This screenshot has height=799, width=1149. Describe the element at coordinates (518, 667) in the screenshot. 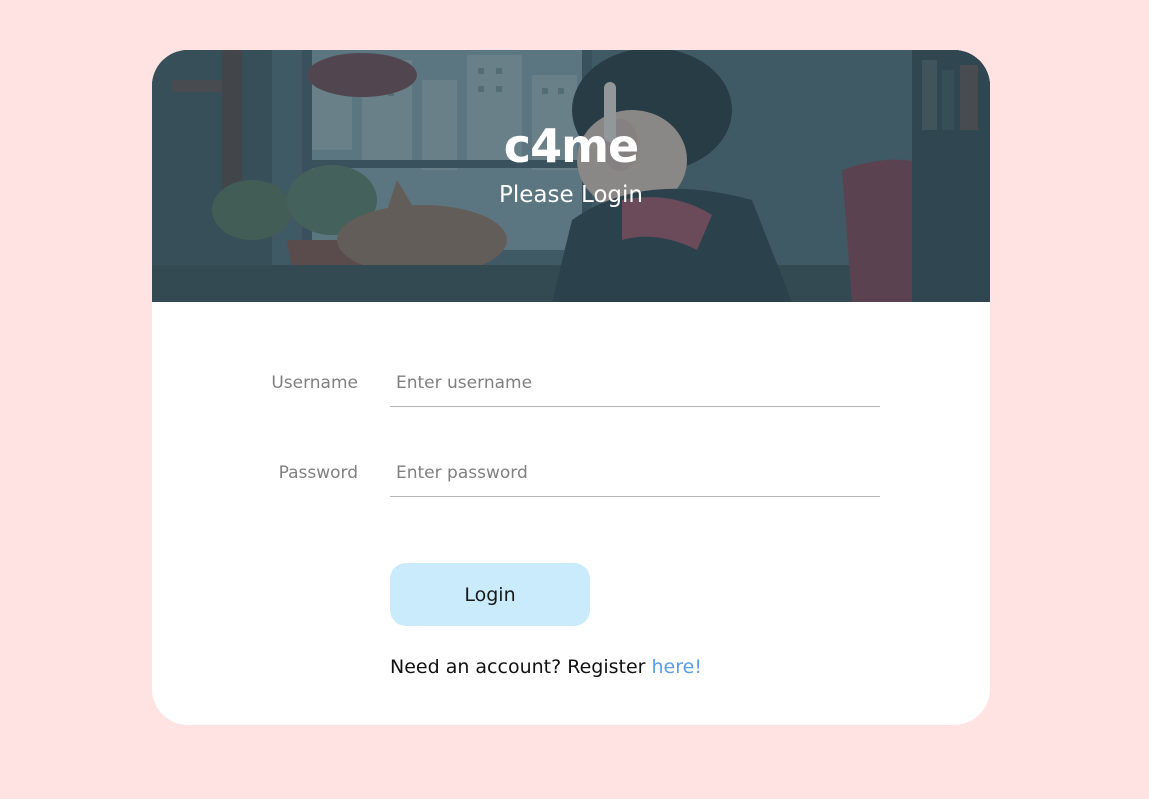

I see `register-prompt-text: Need an account? Register` at that location.